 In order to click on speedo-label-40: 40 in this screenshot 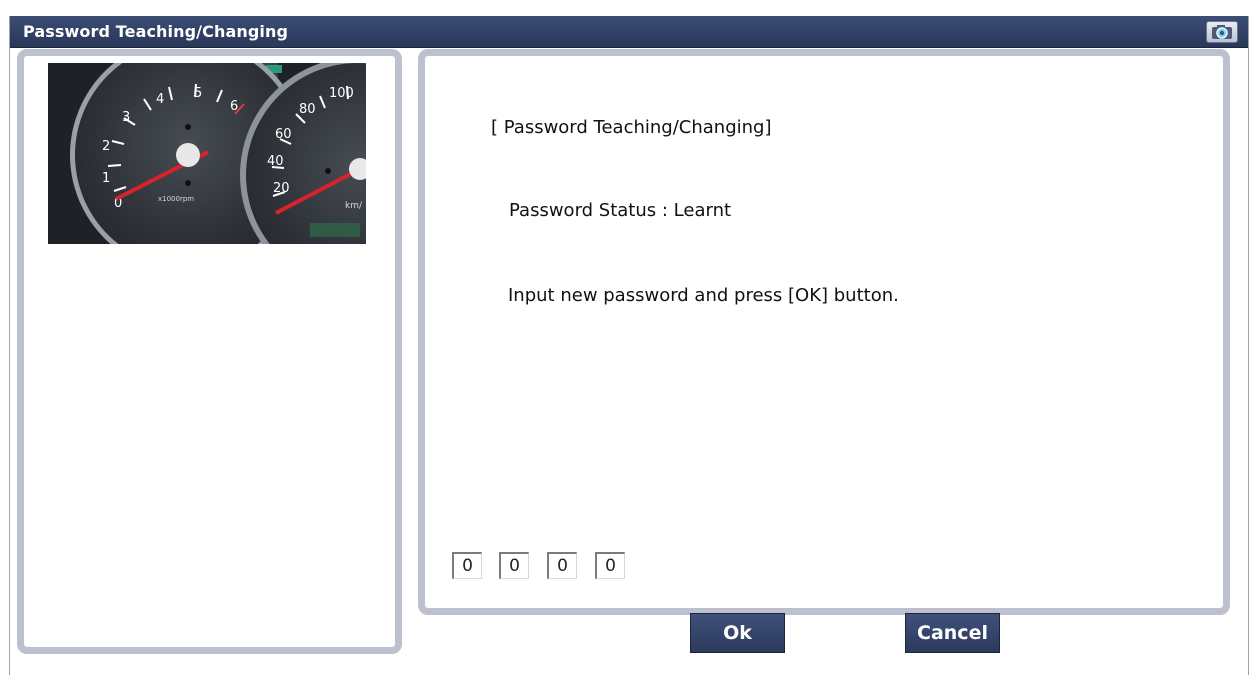, I will do `click(275, 161)`.